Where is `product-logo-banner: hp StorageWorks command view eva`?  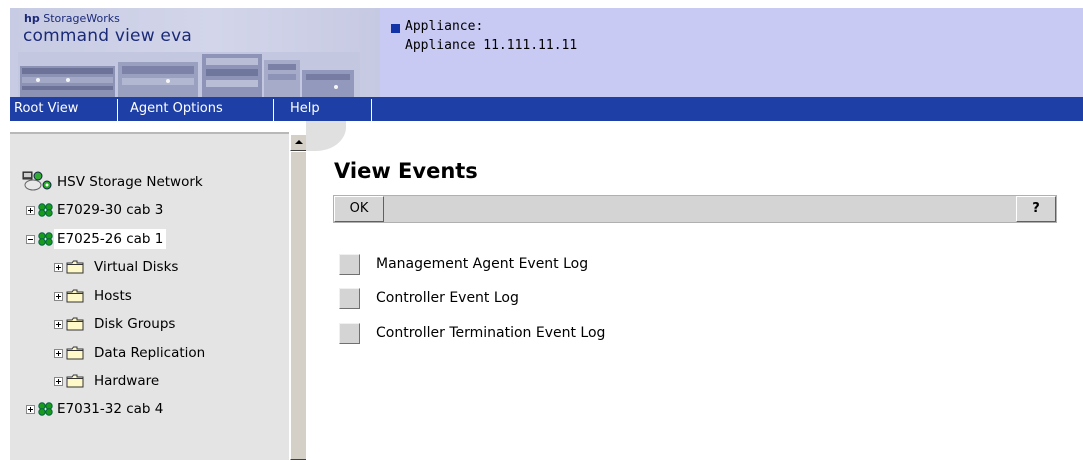
product-logo-banner: hp StorageWorks command view eva is located at coordinates (195, 52).